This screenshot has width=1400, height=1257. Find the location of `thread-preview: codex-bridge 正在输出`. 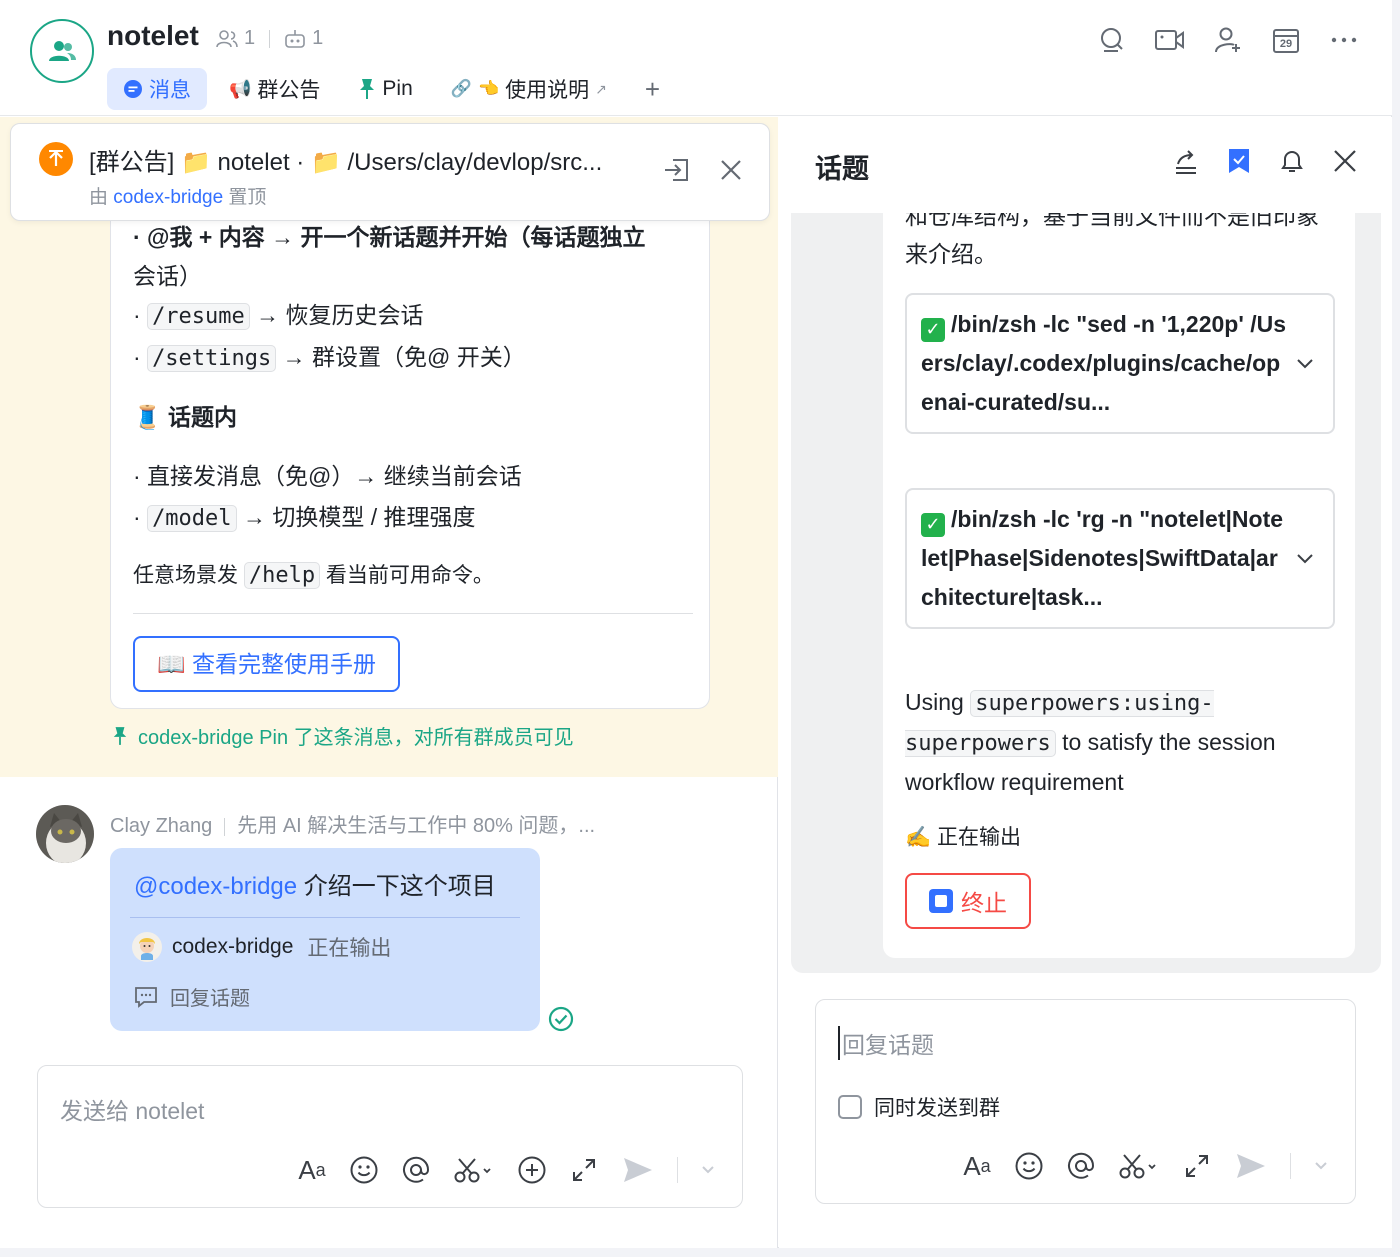

thread-preview: codex-bridge 正在输出 is located at coordinates (261, 947).